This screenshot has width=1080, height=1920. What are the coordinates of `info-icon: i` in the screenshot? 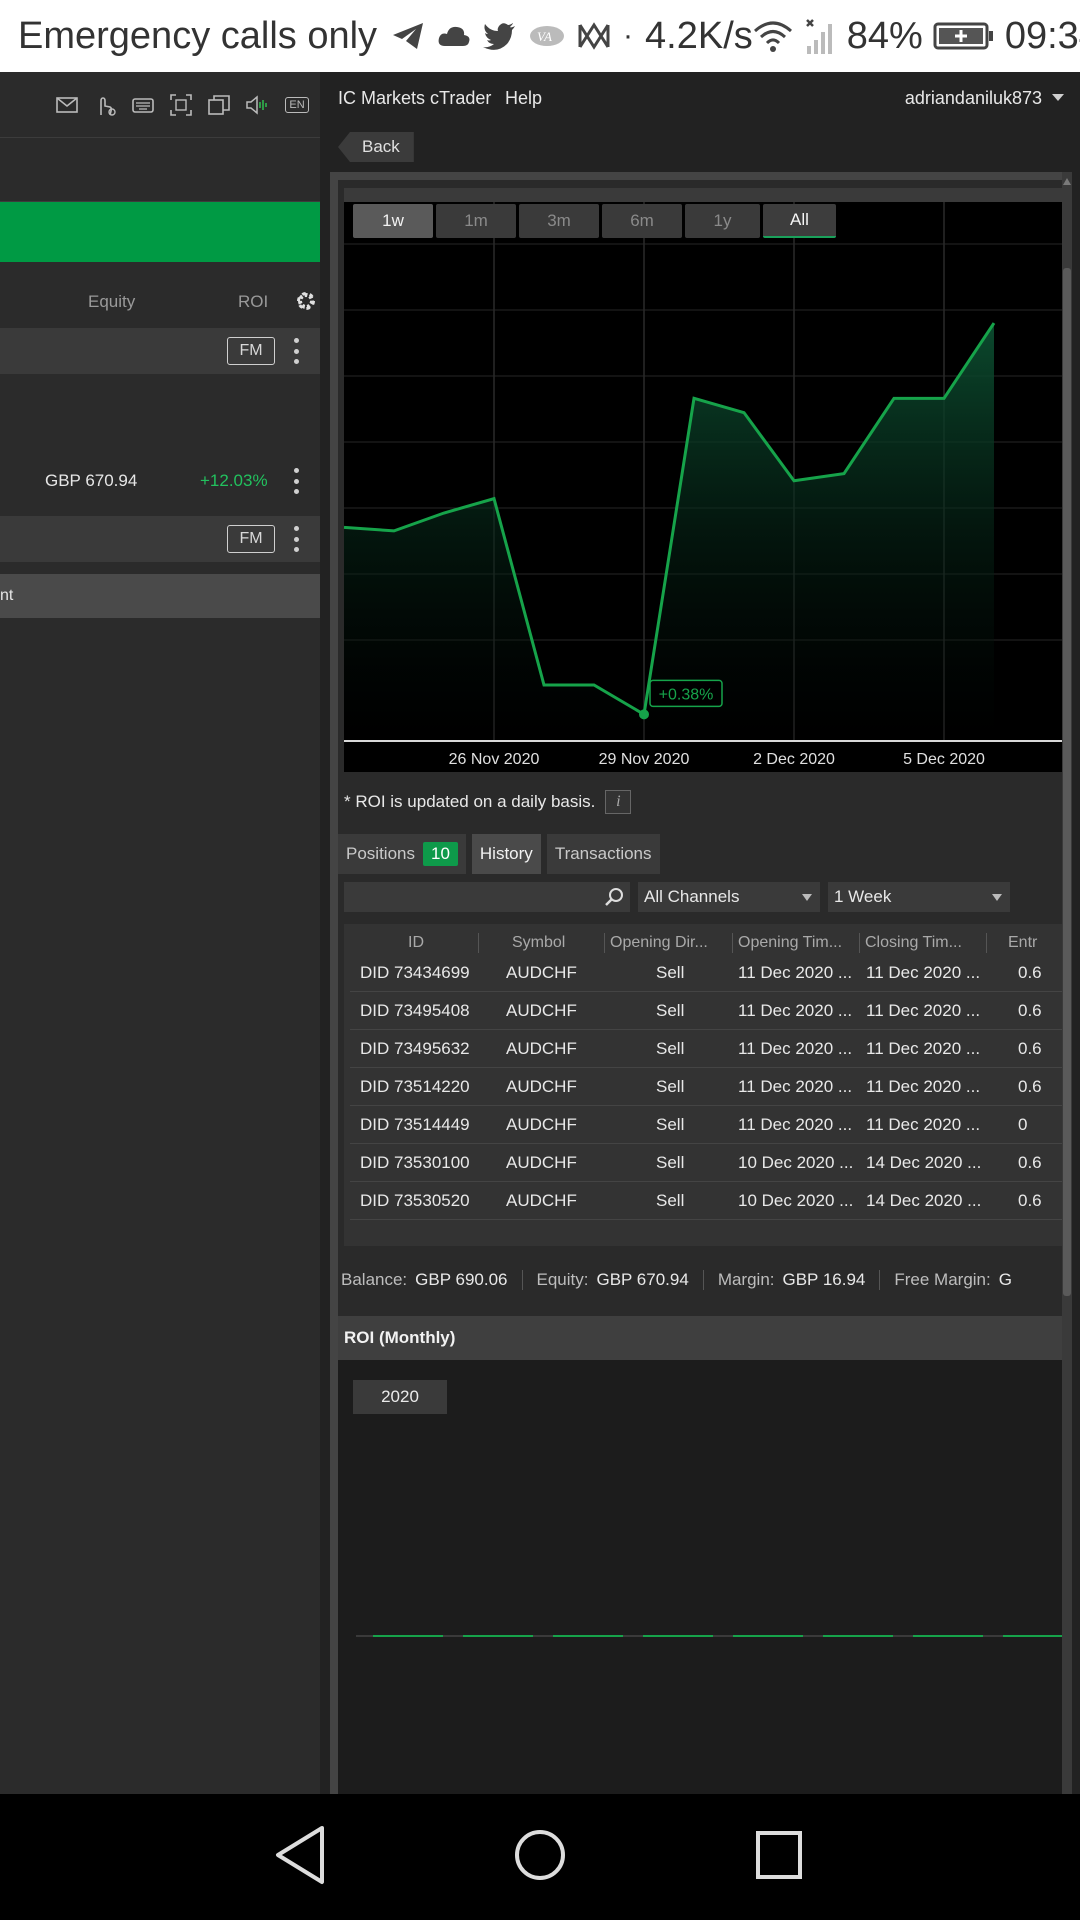 It's located at (618, 802).